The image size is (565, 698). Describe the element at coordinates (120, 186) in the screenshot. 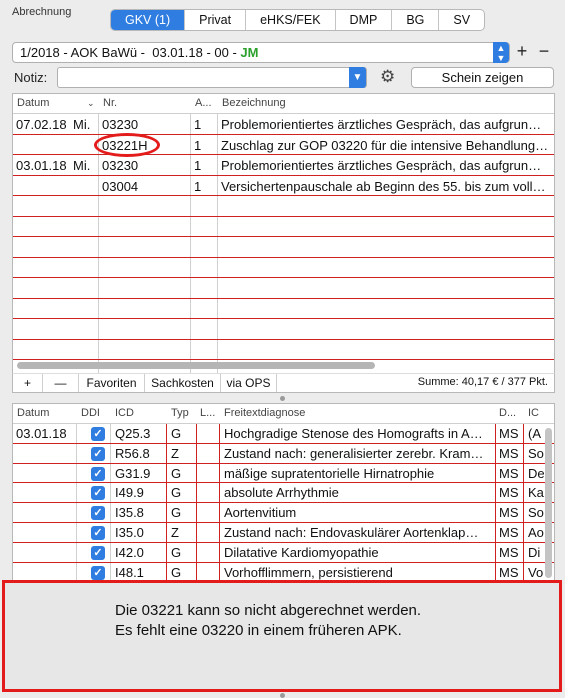

I see `row-nr: 03004` at that location.